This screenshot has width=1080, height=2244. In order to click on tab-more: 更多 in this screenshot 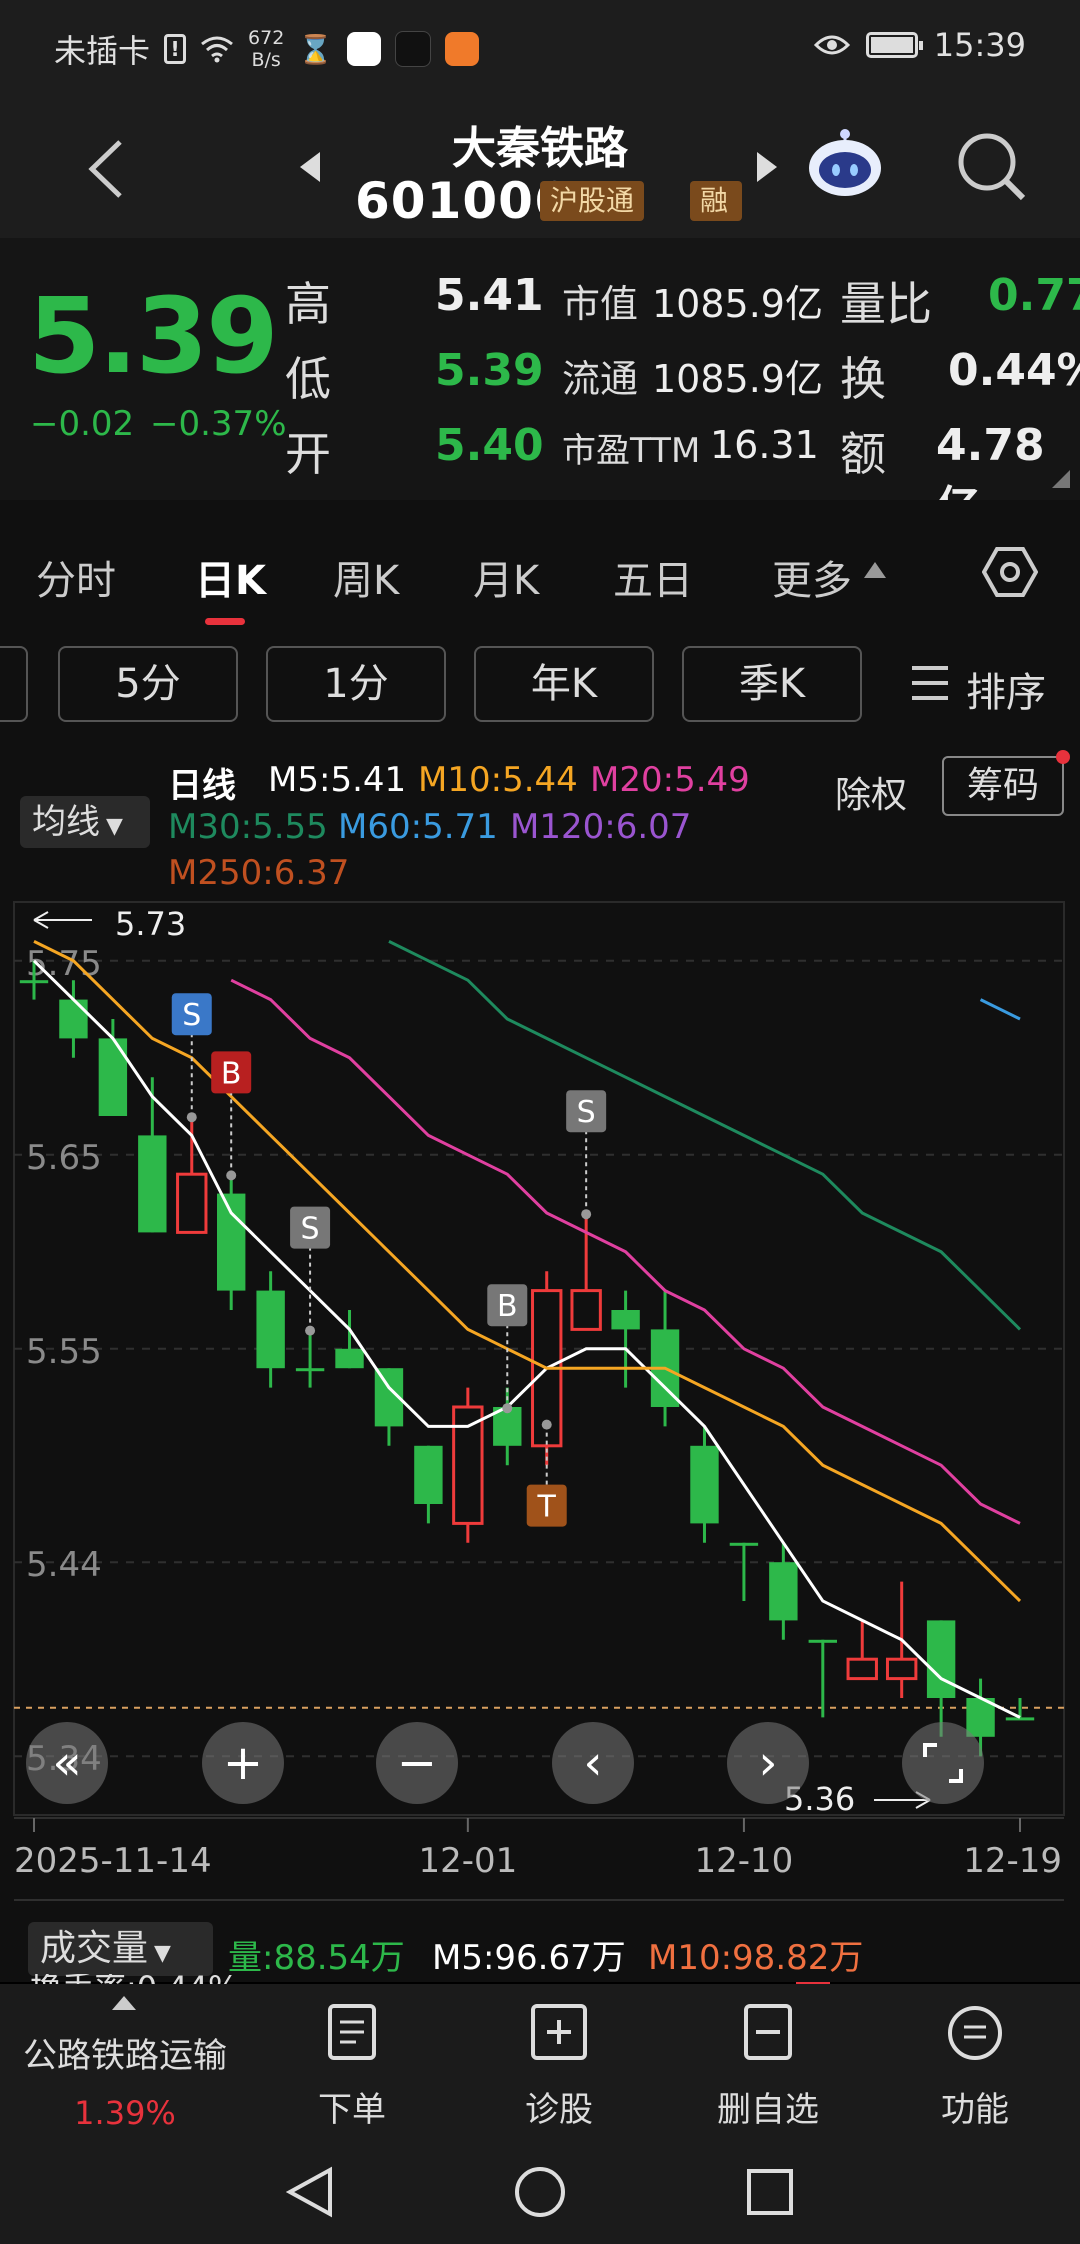, I will do `click(812, 577)`.